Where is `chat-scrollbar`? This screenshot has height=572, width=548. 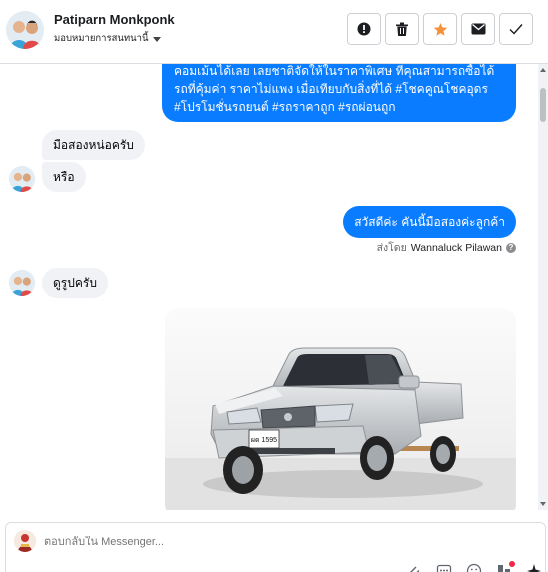 chat-scrollbar is located at coordinates (543, 287).